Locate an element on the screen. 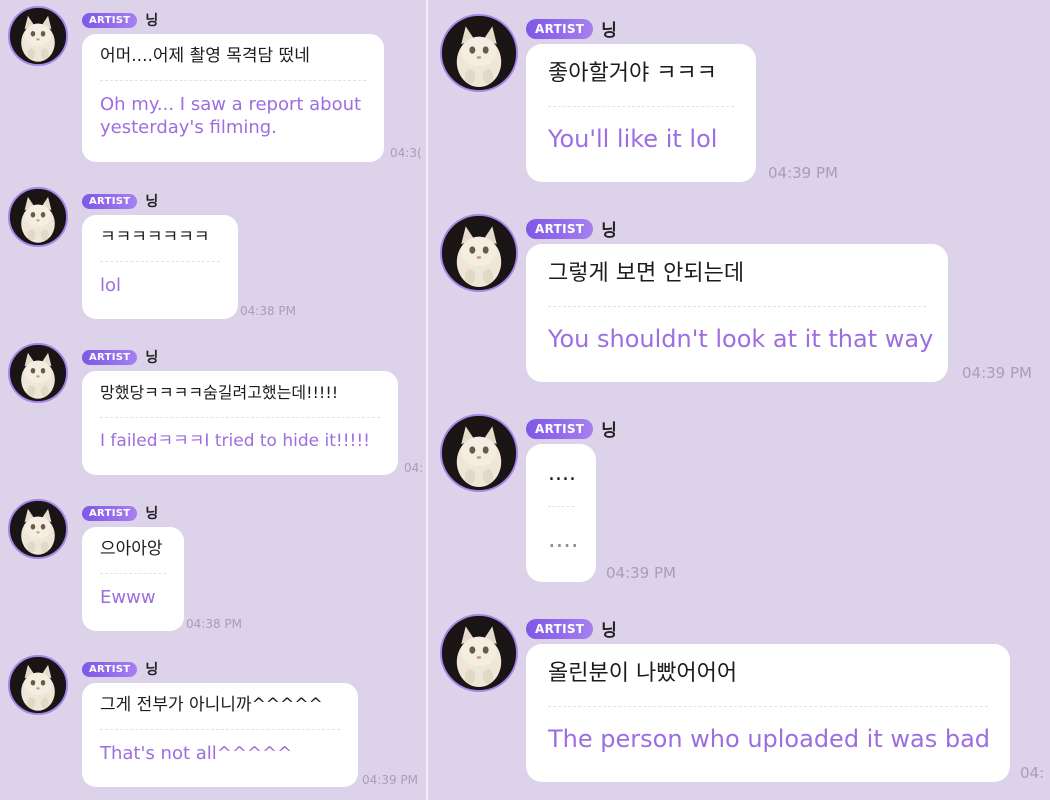 The height and width of the screenshot is (800, 1050). korean-text: 좋아할거야 ㅋㅋㅋ is located at coordinates (632, 73).